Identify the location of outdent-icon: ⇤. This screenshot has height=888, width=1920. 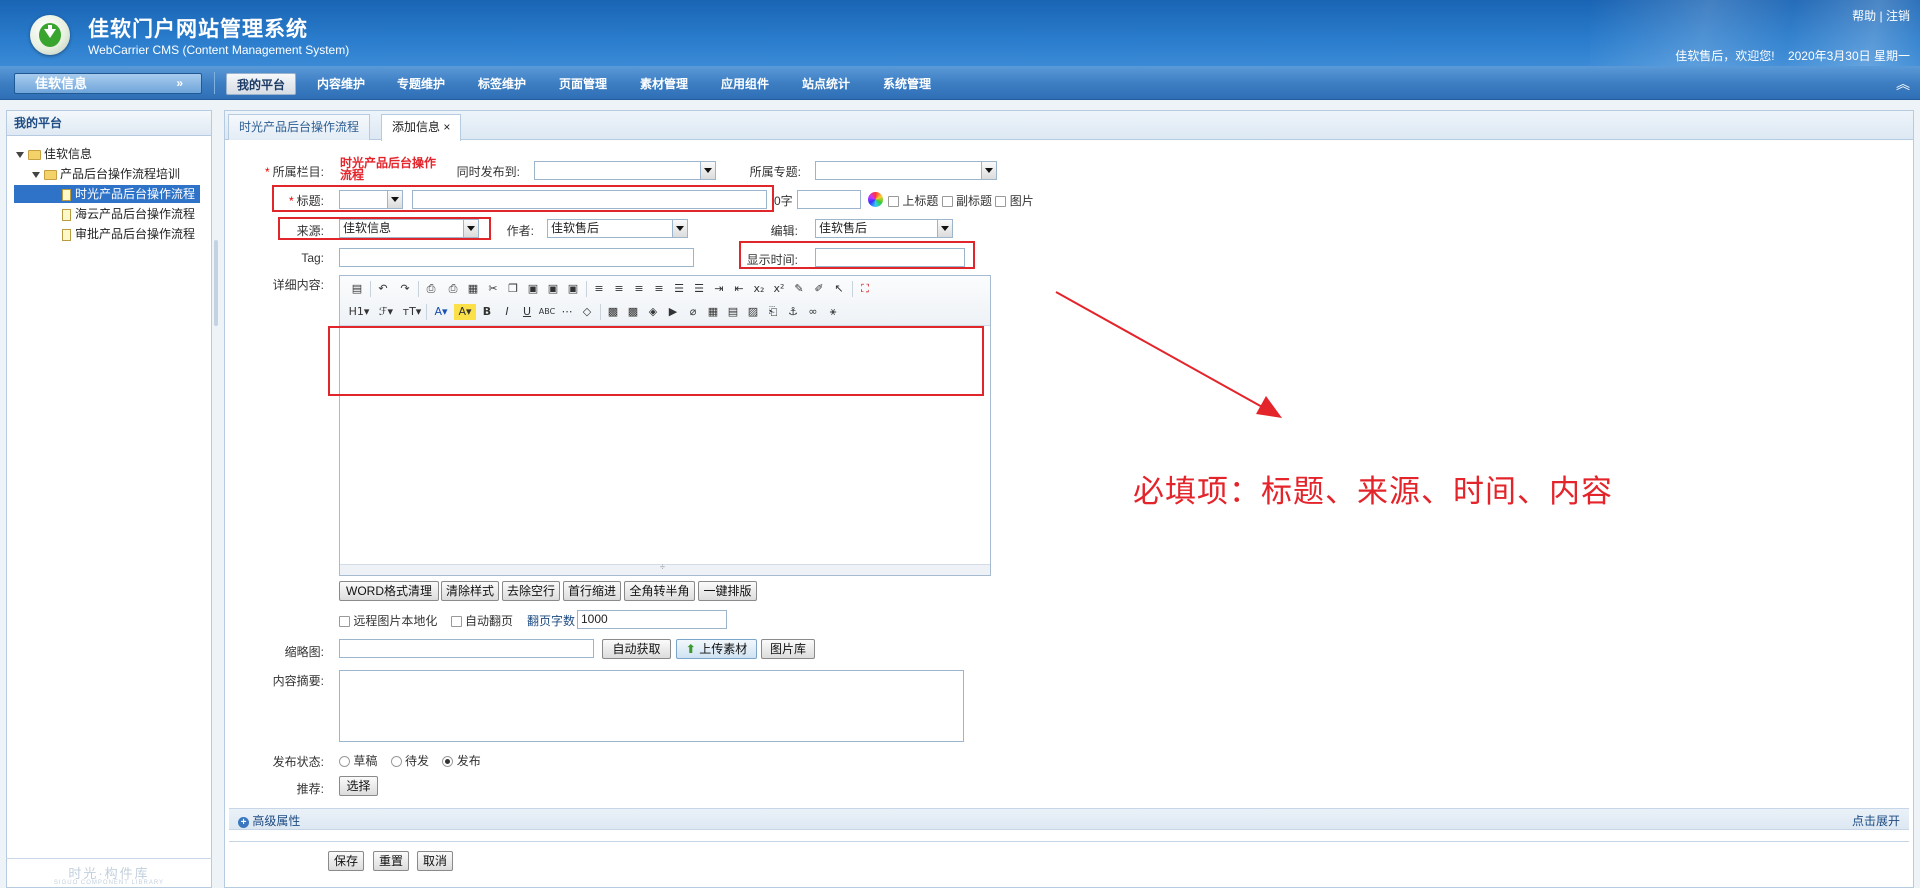
(739, 289).